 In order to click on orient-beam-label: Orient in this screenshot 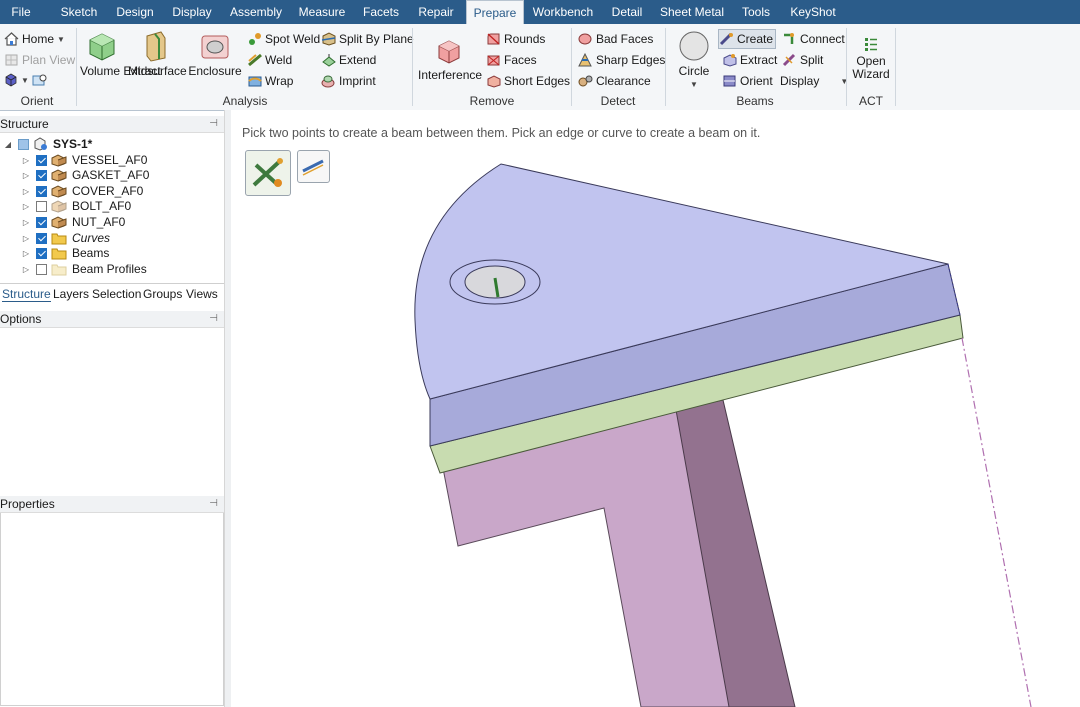, I will do `click(756, 81)`.